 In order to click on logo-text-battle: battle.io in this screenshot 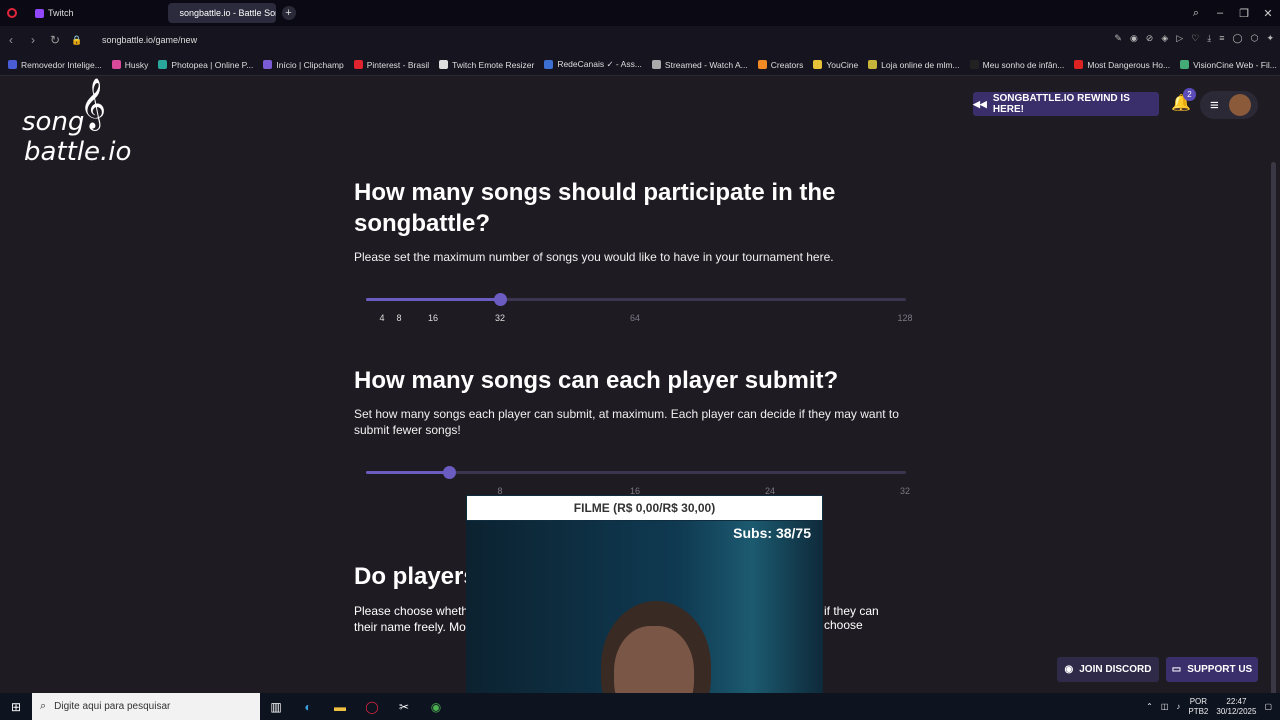, I will do `click(78, 152)`.